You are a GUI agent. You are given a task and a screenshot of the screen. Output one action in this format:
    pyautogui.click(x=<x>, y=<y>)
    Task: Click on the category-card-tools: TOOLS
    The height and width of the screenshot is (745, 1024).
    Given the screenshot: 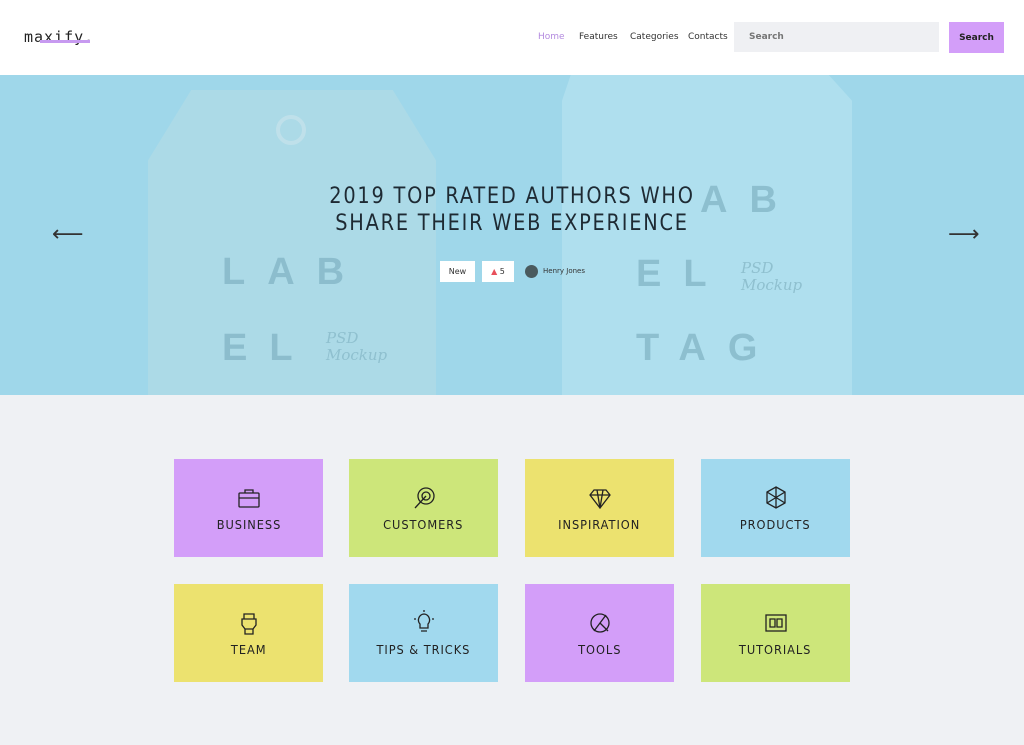 What is the action you would take?
    pyautogui.click(x=599, y=633)
    